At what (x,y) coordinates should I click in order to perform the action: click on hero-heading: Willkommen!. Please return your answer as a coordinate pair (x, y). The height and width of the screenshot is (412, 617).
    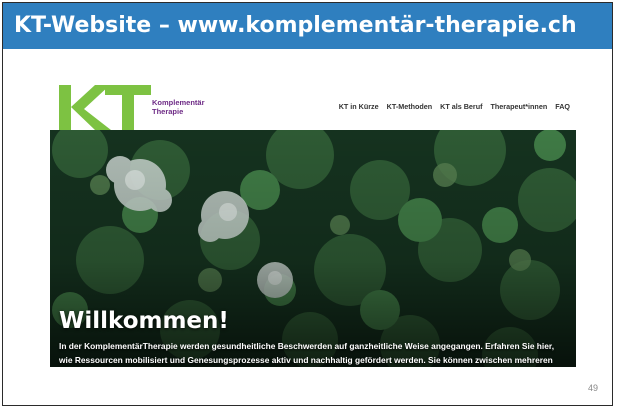
    Looking at the image, I should click on (144, 321).